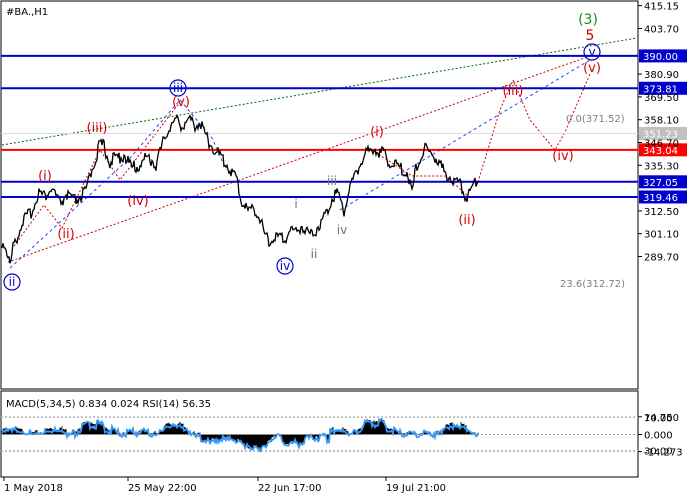 Image resolution: width=700 pixels, height=500 pixels. Describe the element at coordinates (295, 204) in the screenshot. I see `wave-label-grey: i` at that location.